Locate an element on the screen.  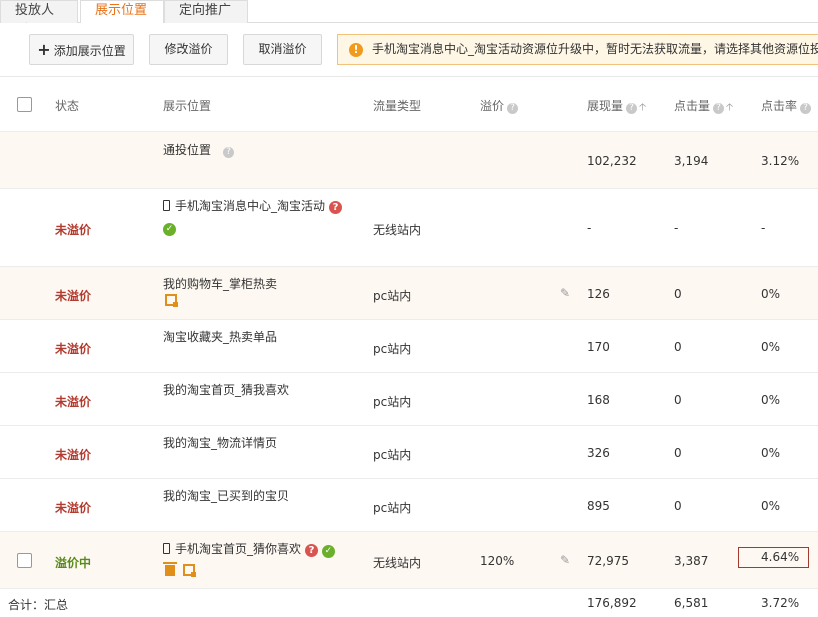
row-impressions: - is located at coordinates (589, 228).